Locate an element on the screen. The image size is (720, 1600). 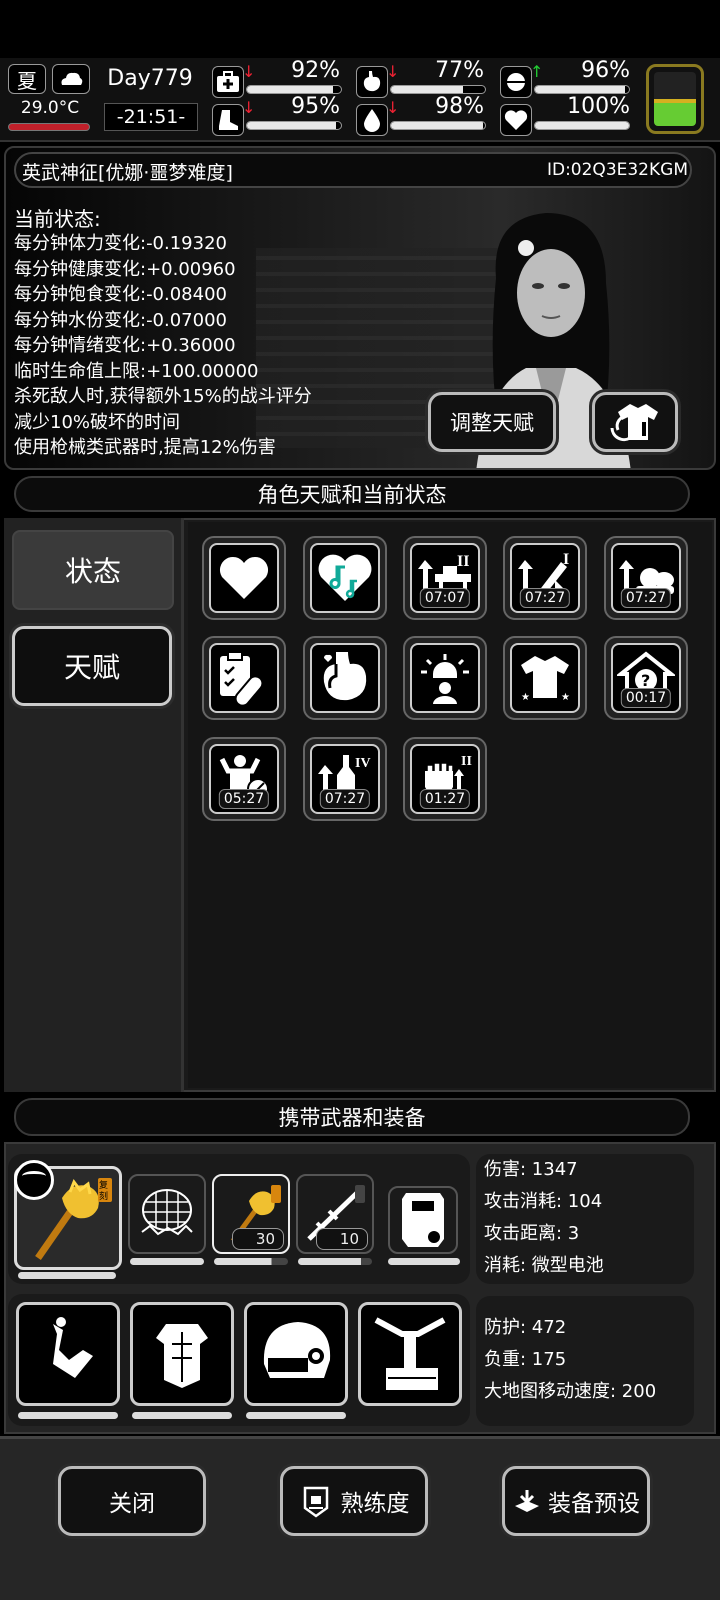
character-id: ID:02Q3E32KGM is located at coordinates (617, 170).